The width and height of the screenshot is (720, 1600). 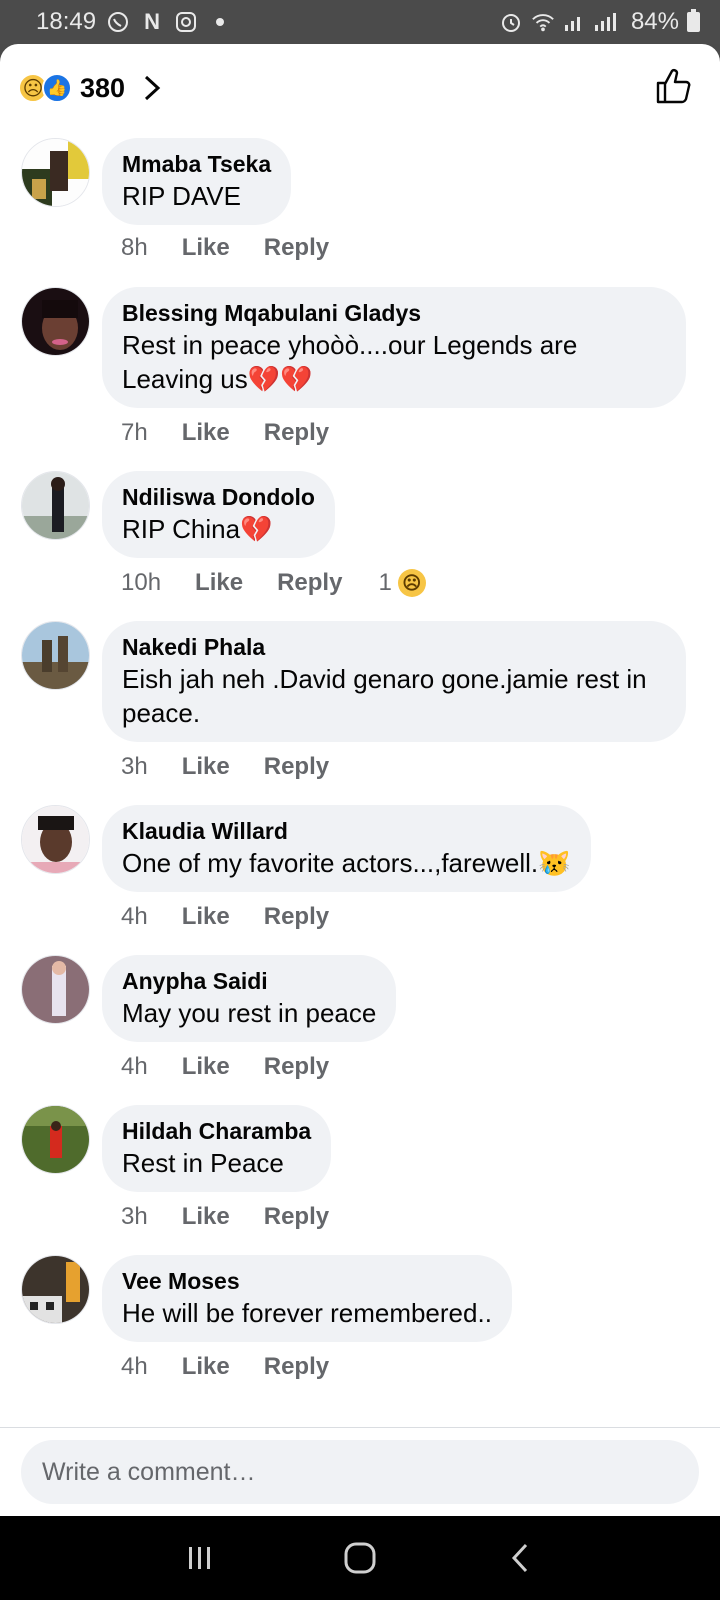 I want to click on system-nav-bar, so click(x=360, y=1558).